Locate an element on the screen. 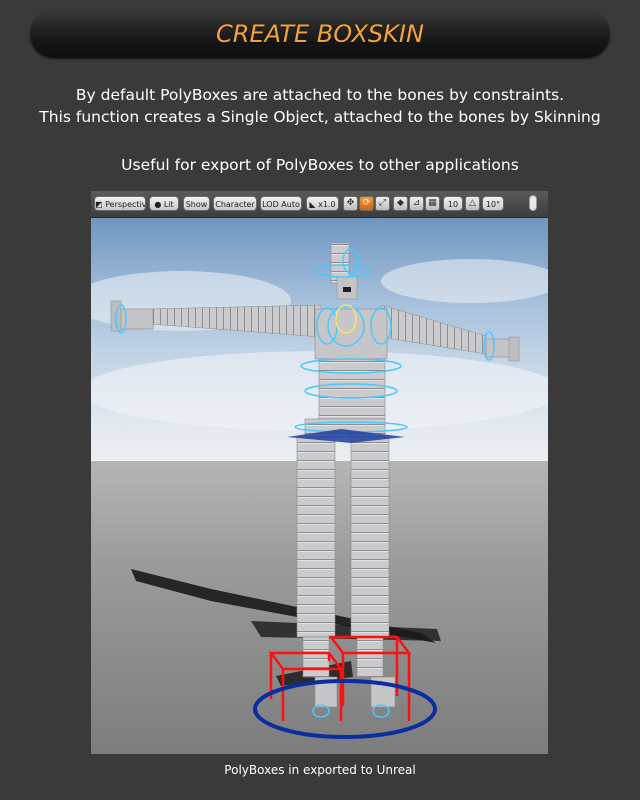 The width and height of the screenshot is (640, 800). rotate-icon: ⟳ is located at coordinates (366, 203).